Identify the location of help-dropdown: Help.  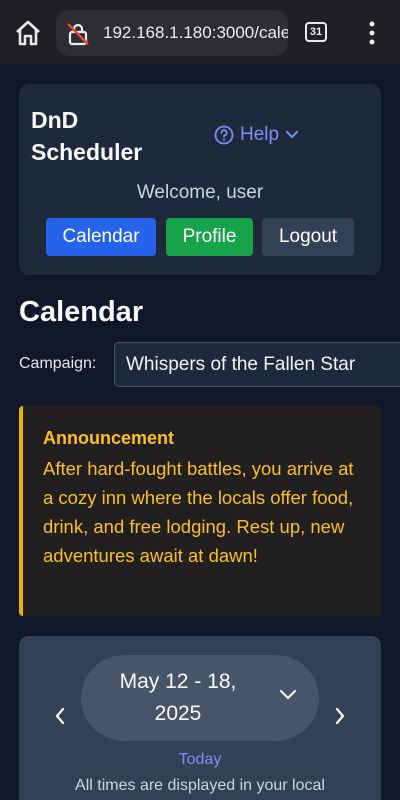
(259, 135).